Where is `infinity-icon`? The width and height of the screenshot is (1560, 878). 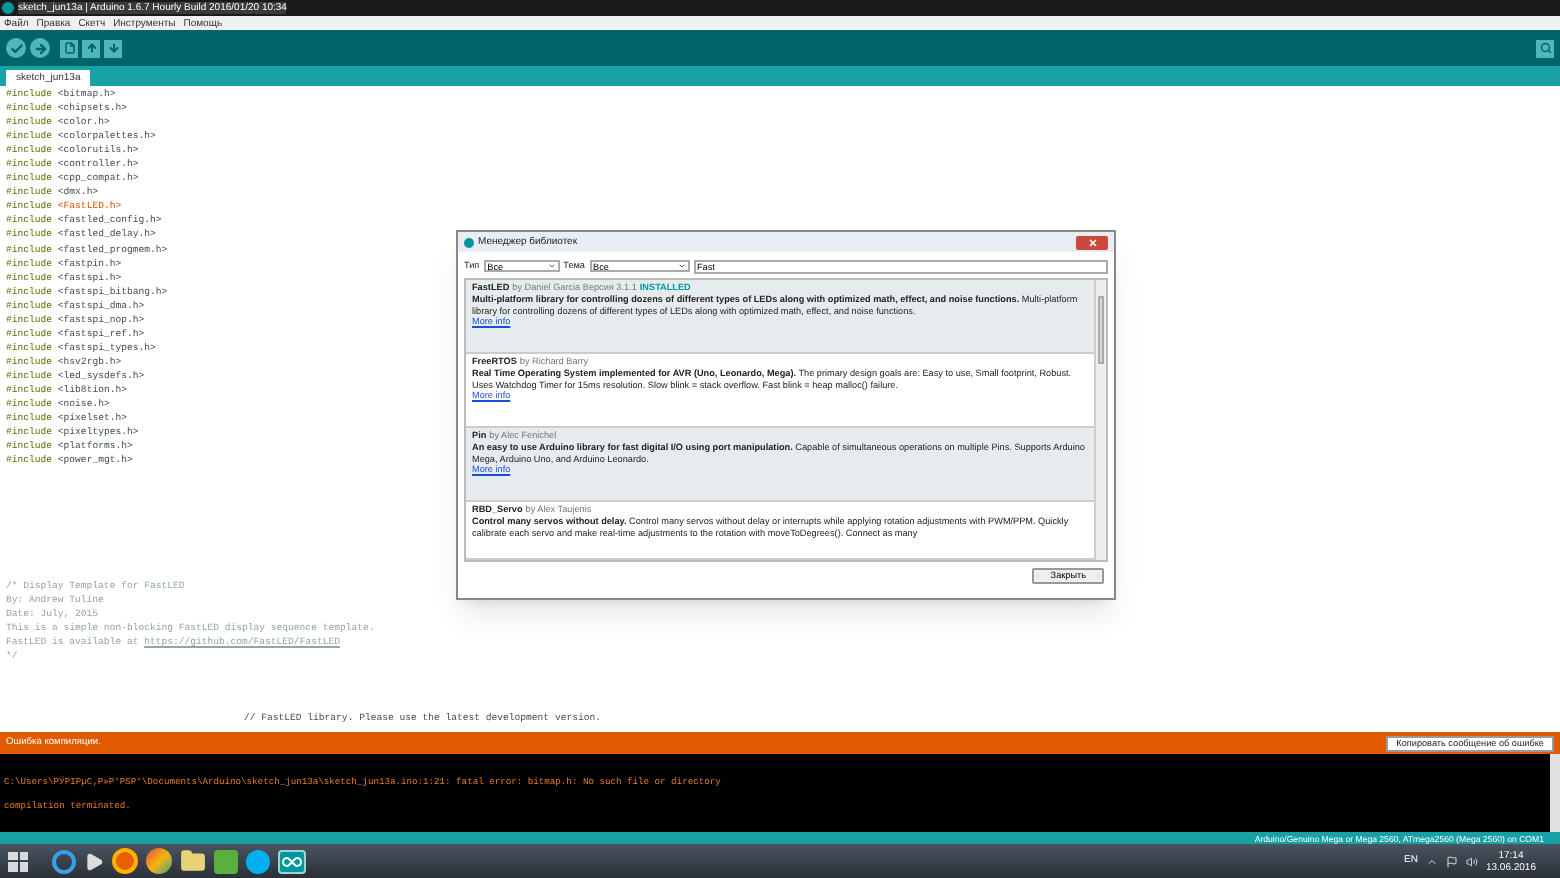
infinity-icon is located at coordinates (292, 861).